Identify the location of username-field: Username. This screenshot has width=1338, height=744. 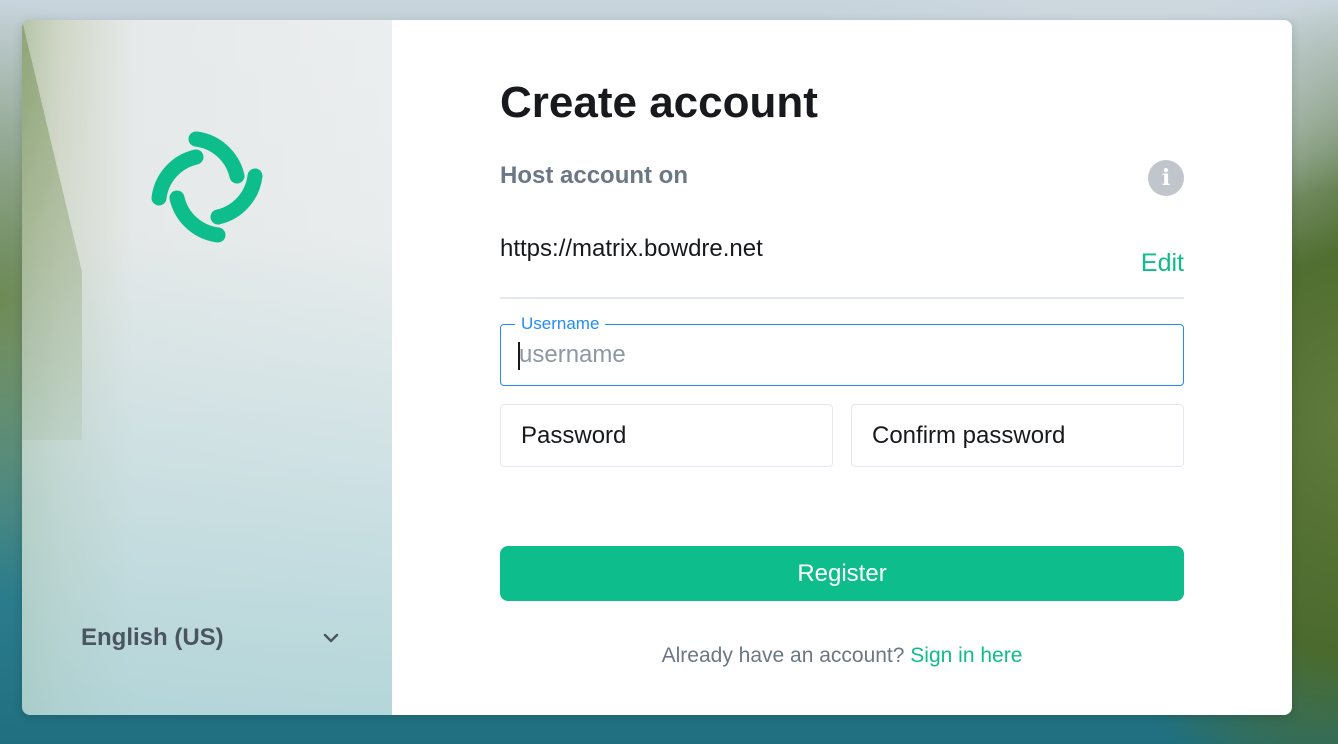
(842, 350).